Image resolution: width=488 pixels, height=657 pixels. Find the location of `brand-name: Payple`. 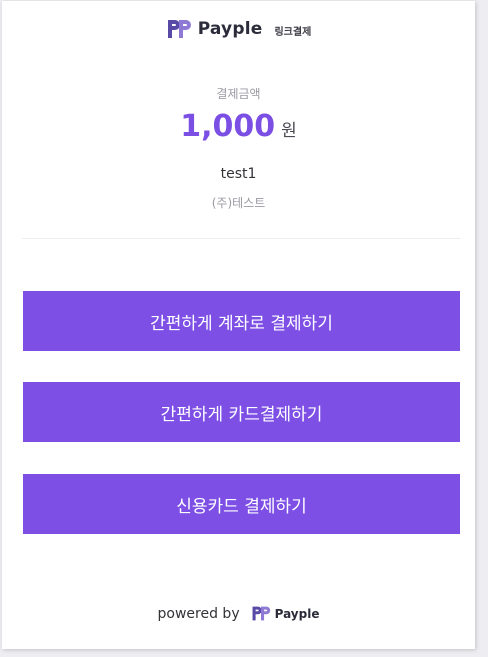

brand-name: Payple is located at coordinates (230, 29).